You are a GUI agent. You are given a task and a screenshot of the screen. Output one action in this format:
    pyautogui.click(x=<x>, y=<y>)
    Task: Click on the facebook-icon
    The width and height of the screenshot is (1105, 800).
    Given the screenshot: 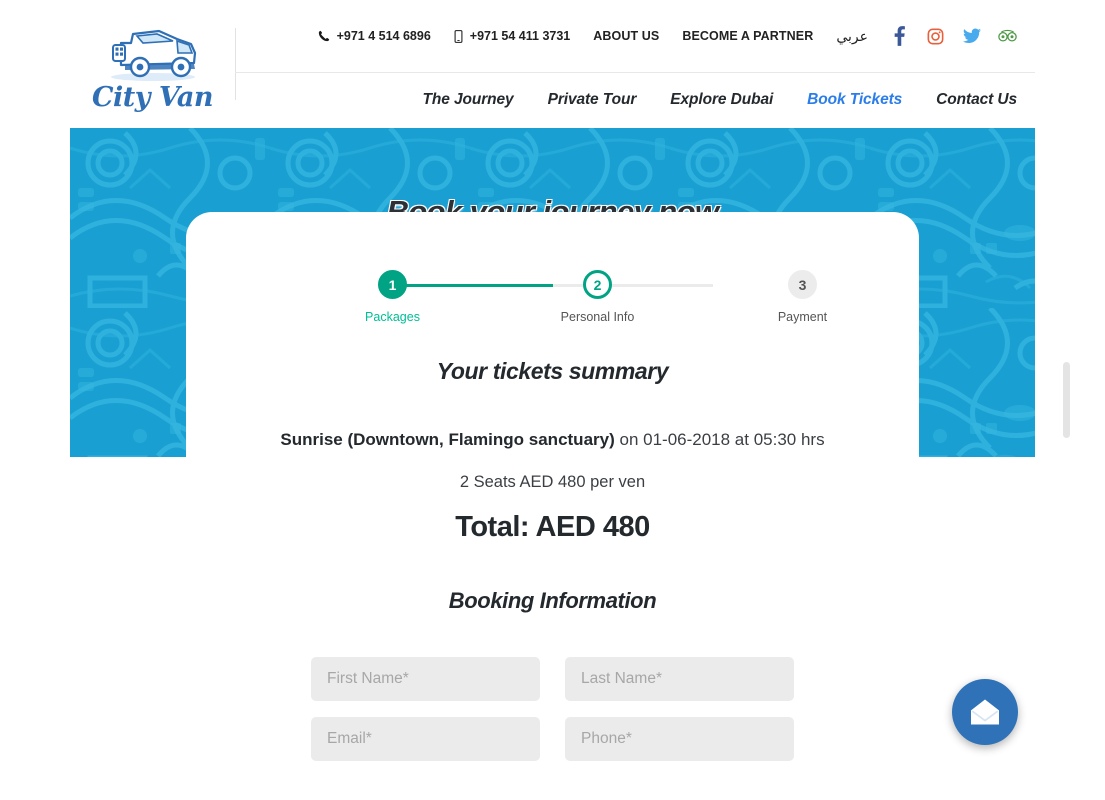 What is the action you would take?
    pyautogui.click(x=899, y=36)
    